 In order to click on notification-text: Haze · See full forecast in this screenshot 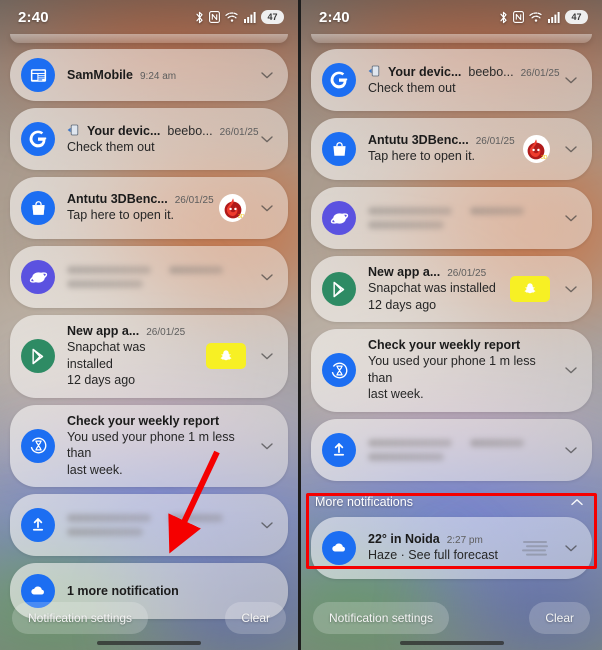, I will do `click(433, 554)`.